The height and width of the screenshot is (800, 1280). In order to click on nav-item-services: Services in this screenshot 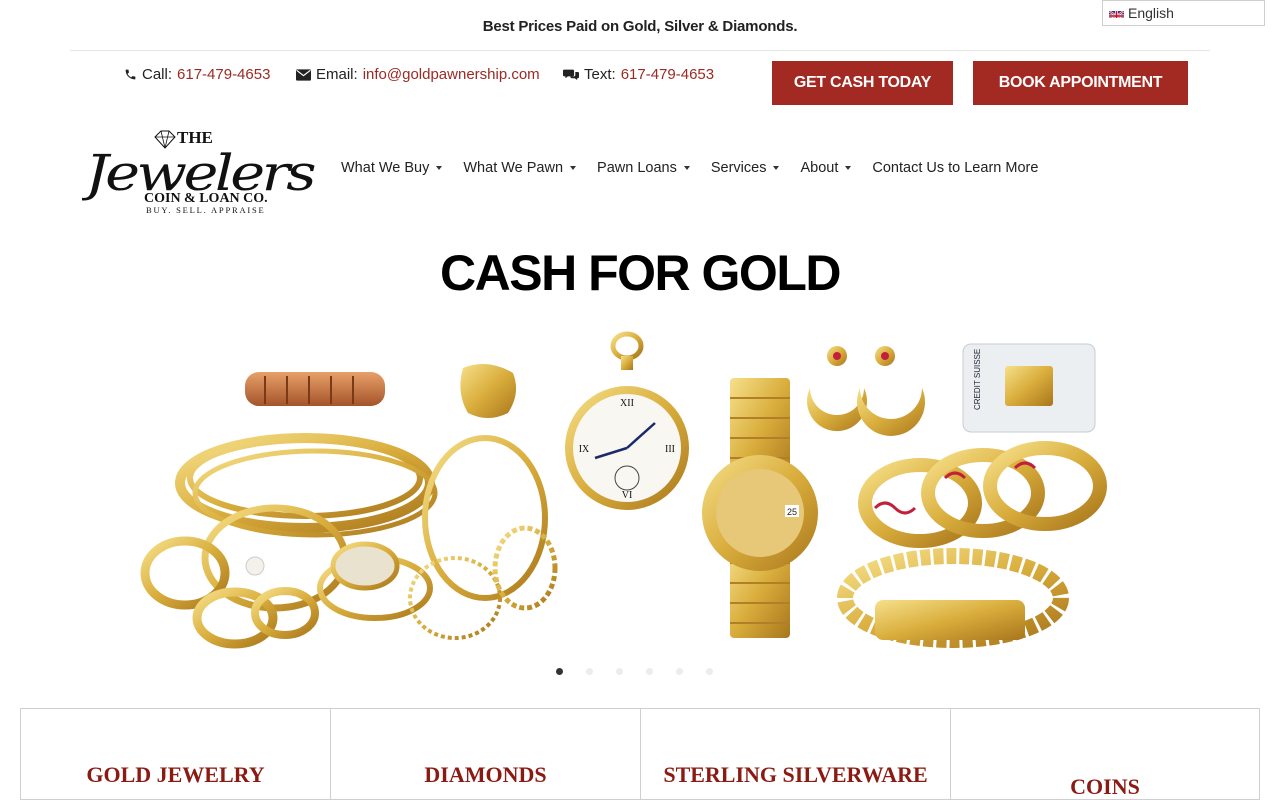, I will do `click(745, 168)`.